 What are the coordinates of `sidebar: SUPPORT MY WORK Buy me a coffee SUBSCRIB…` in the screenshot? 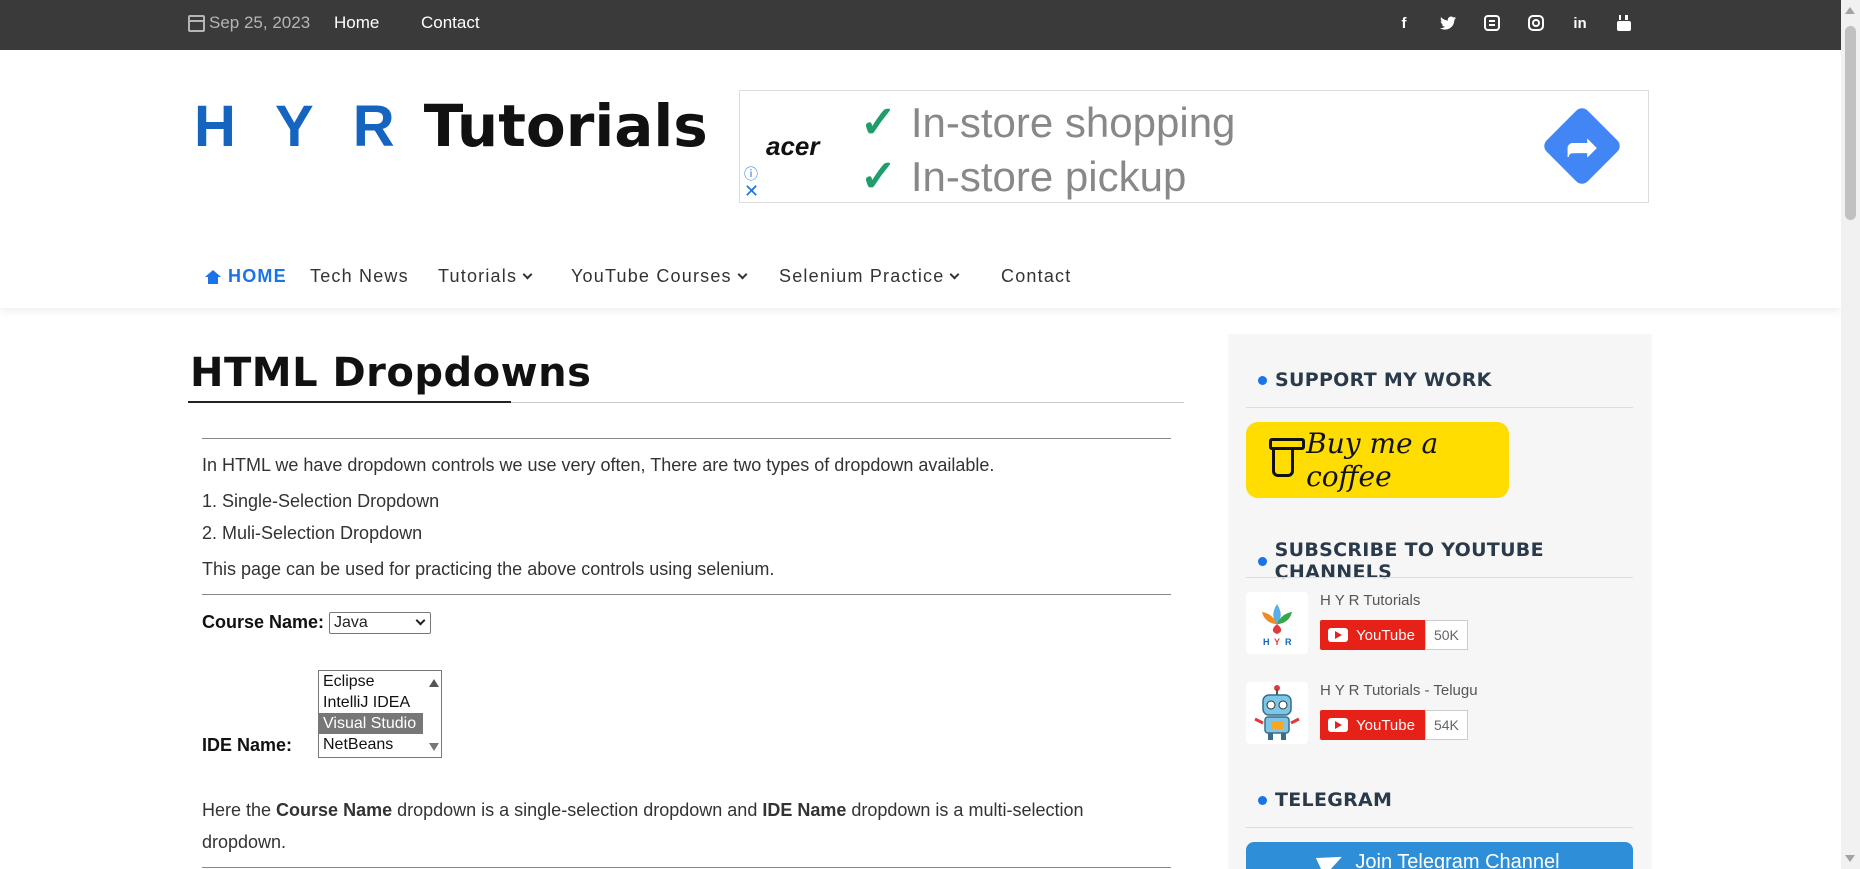 It's located at (1440, 601).